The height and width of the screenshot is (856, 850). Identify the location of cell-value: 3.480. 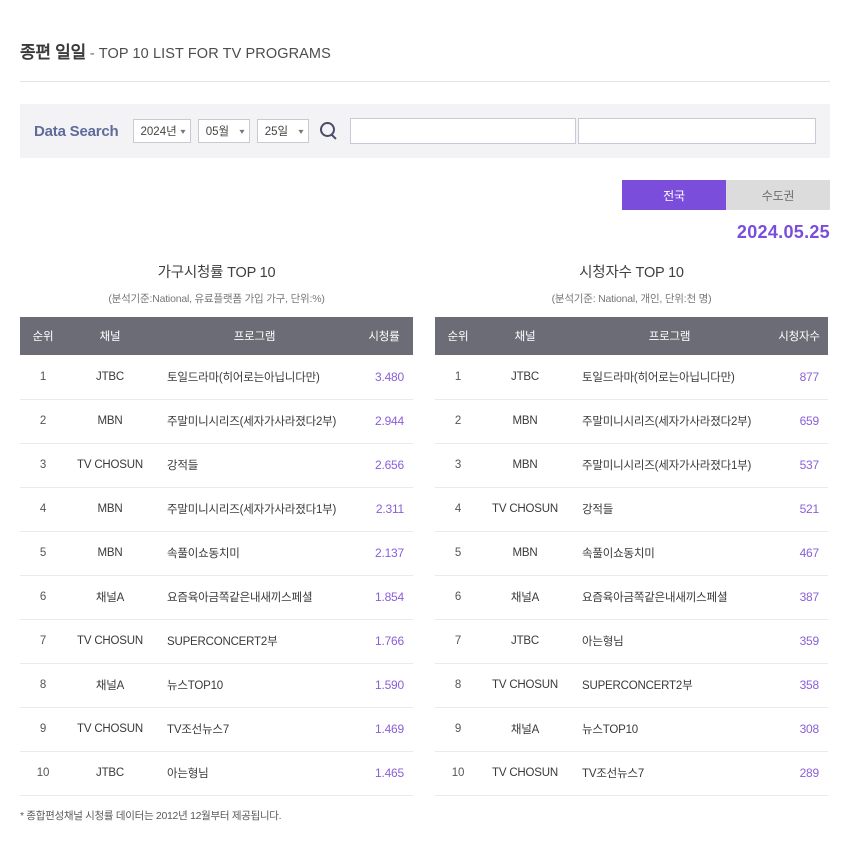
(384, 377).